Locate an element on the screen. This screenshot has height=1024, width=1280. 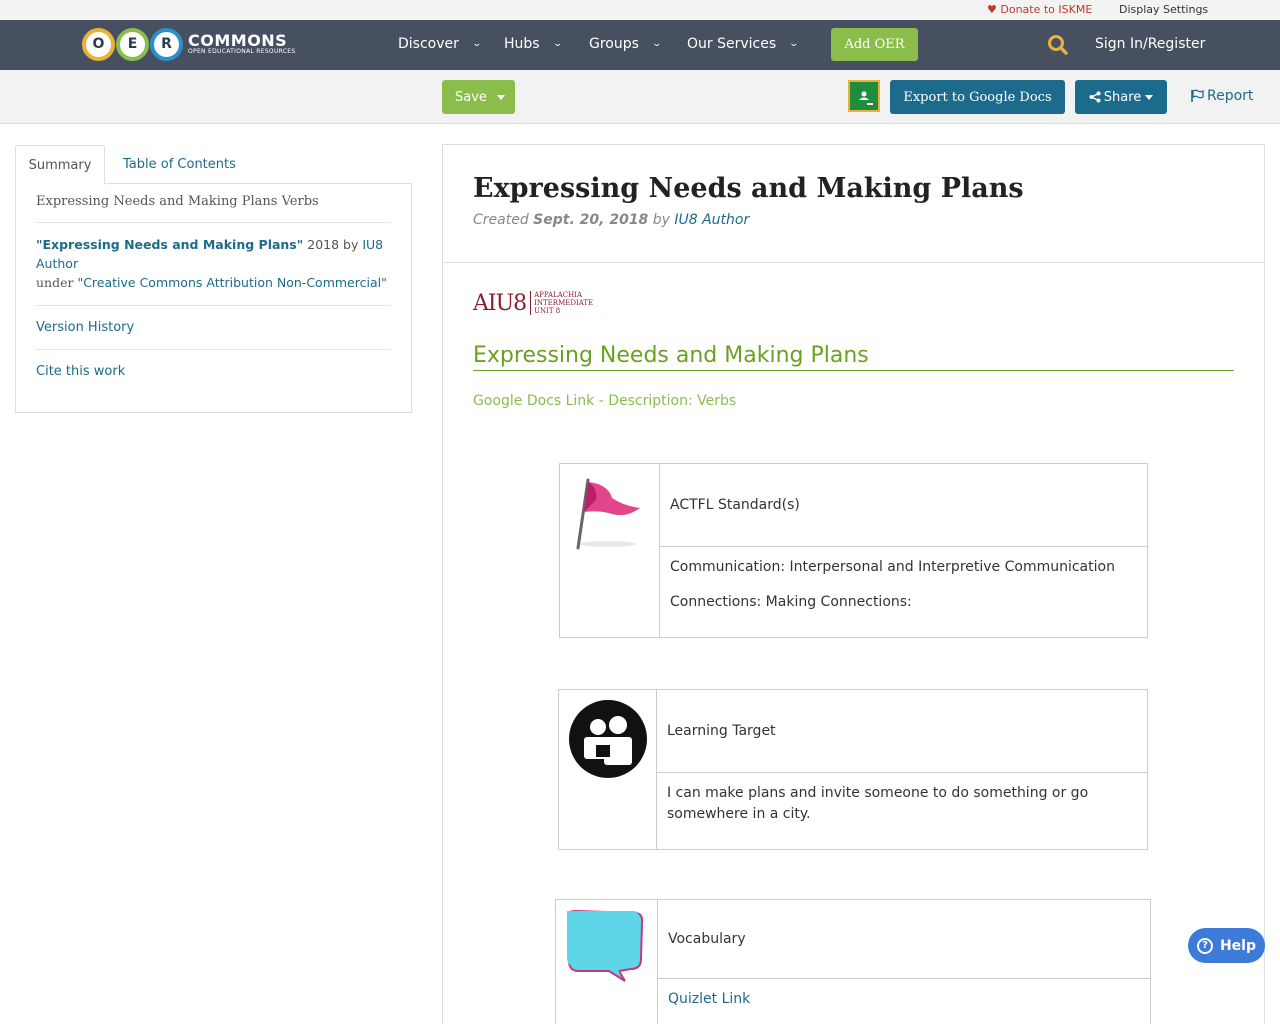
vocabulary-table: Vocabulary Quizlet Link is located at coordinates (853, 961).